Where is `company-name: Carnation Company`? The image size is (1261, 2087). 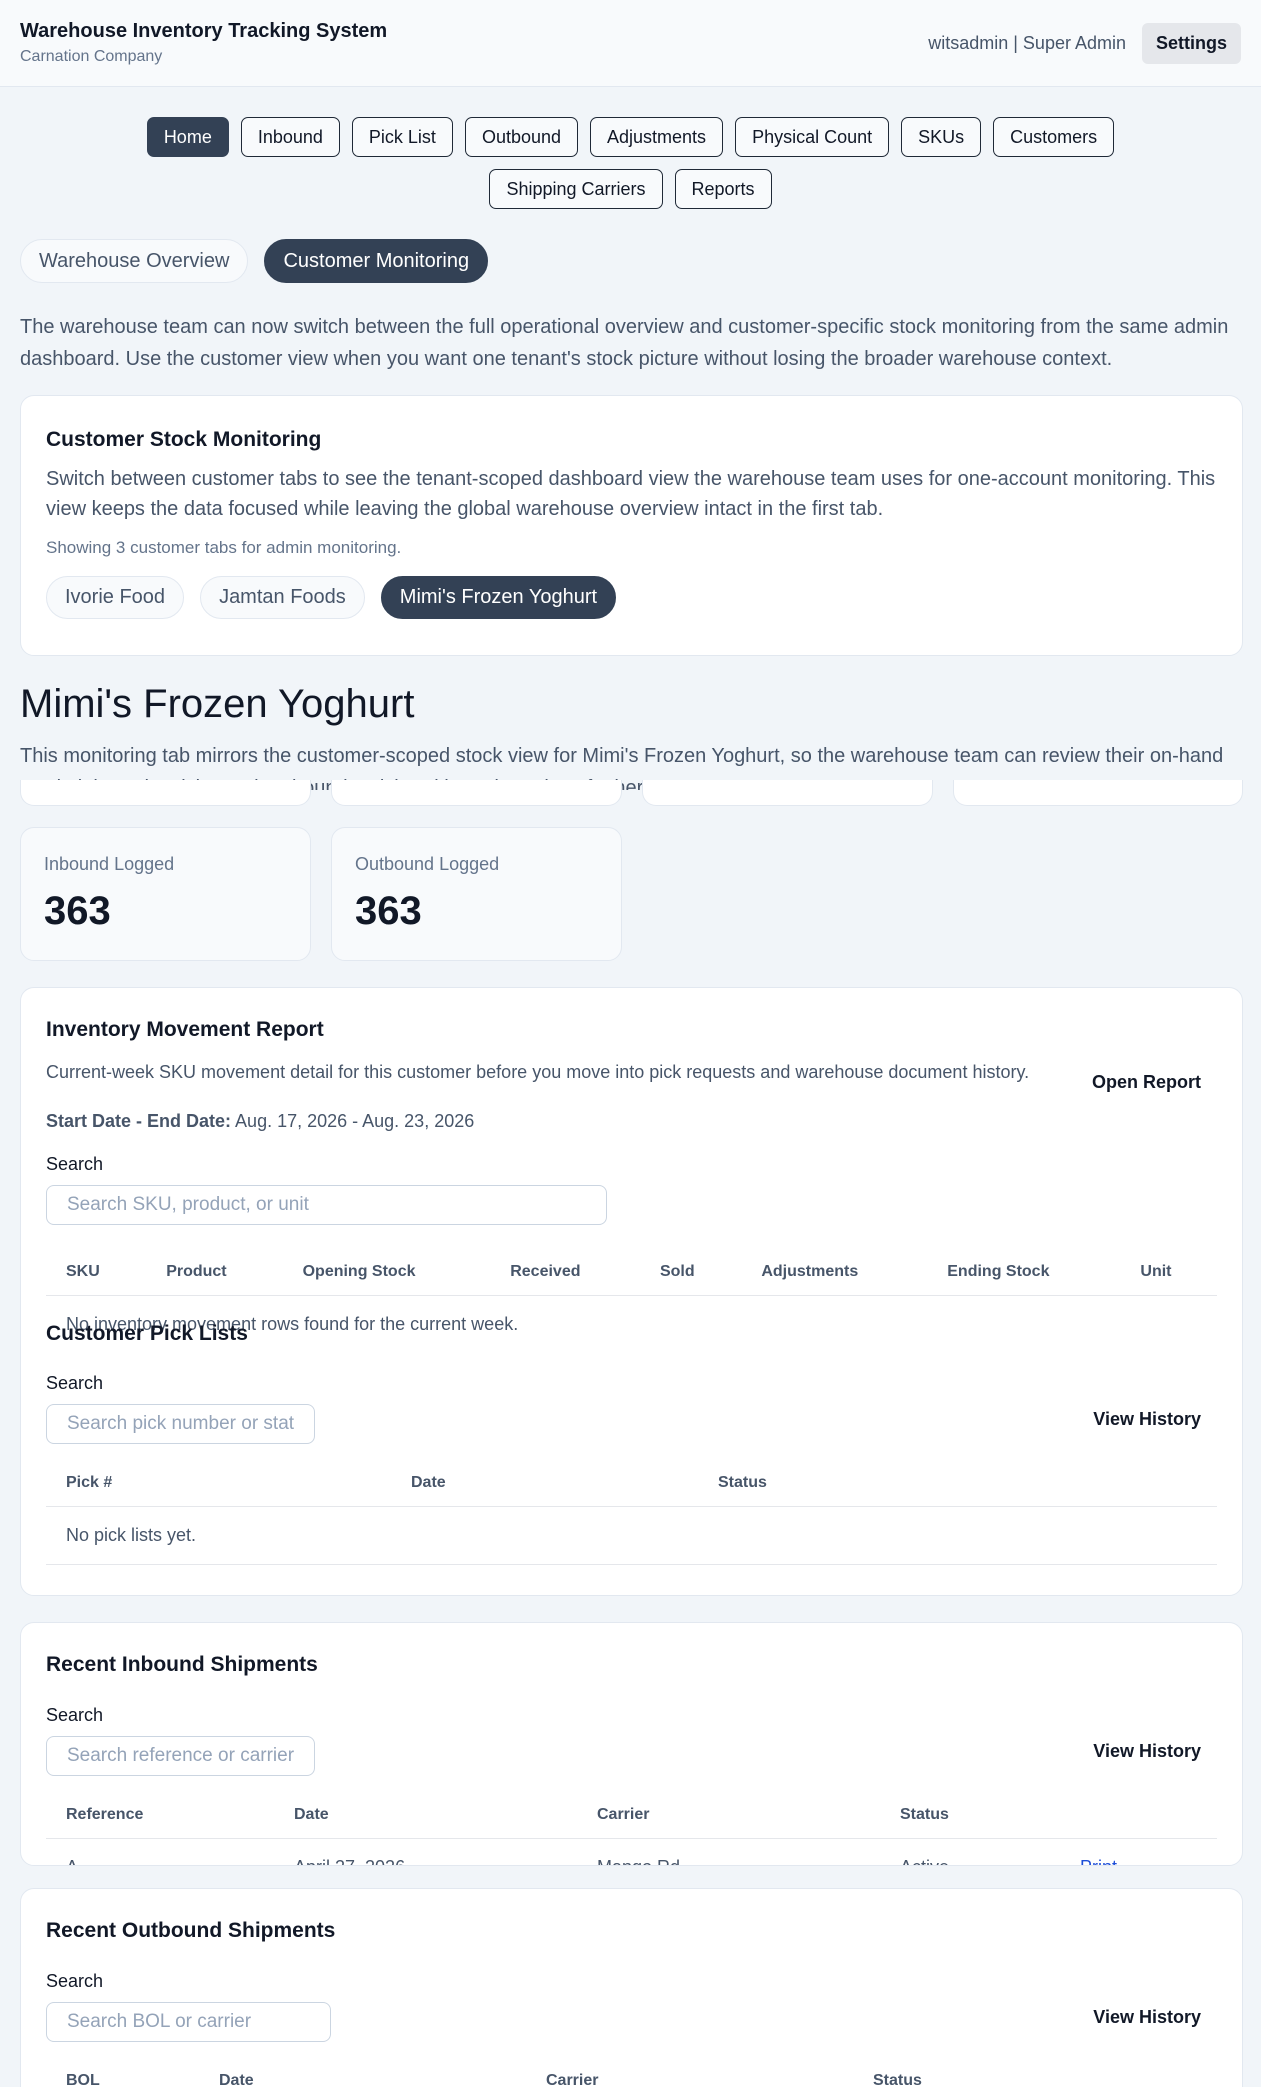
company-name: Carnation Company is located at coordinates (91, 56).